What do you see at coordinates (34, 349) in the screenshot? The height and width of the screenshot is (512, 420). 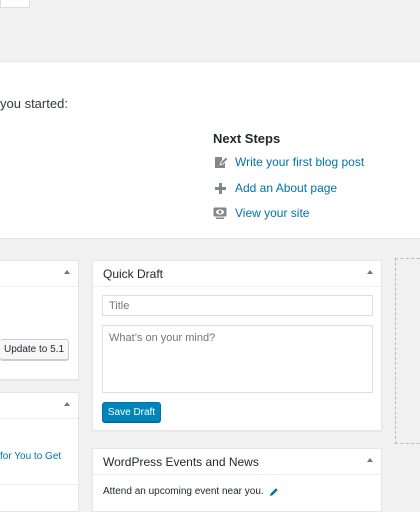 I see `update-button: Update to 5.1` at bounding box center [34, 349].